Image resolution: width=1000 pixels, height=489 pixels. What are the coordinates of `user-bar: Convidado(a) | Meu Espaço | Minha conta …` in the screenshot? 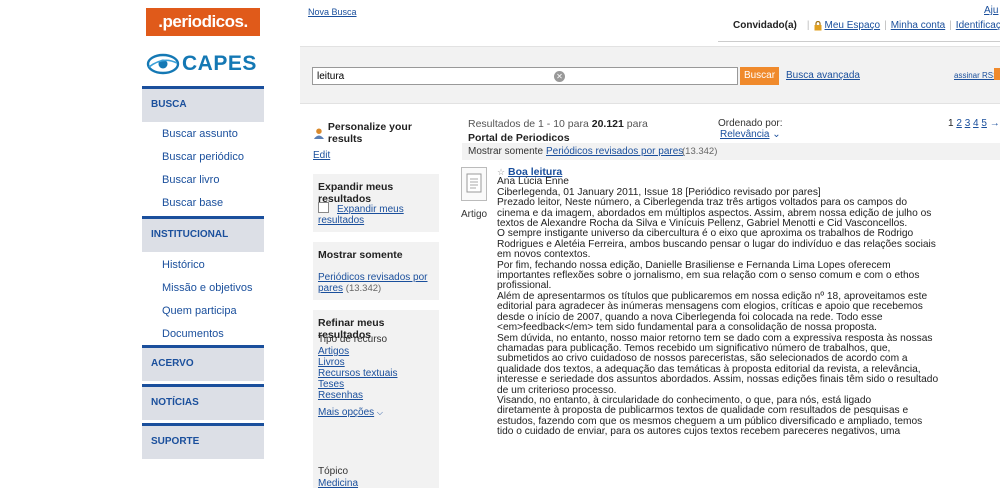 It's located at (866, 25).